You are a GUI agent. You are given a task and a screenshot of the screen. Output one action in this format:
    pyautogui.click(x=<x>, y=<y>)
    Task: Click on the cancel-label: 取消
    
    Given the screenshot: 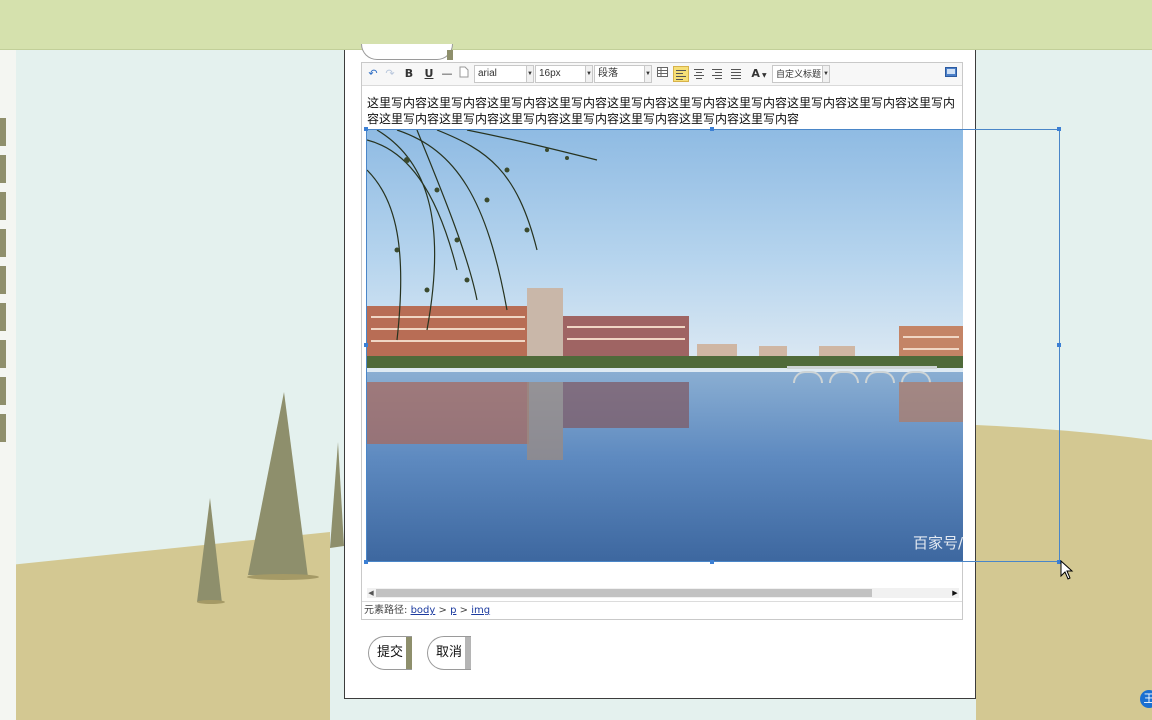 What is the action you would take?
    pyautogui.click(x=449, y=652)
    